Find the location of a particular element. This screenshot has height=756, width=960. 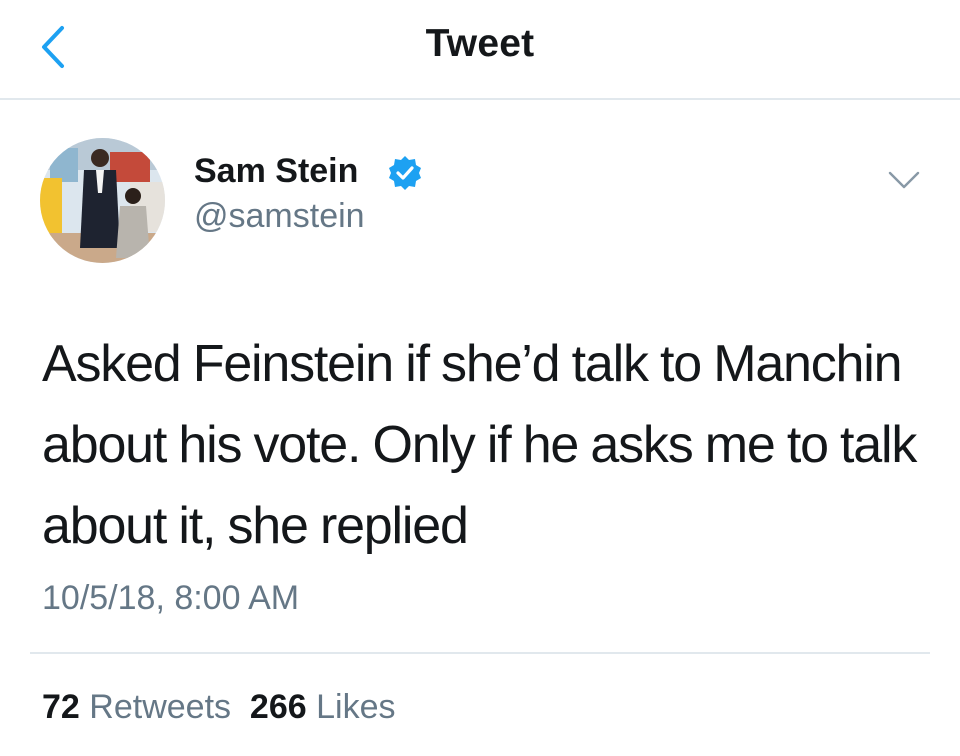

retweets-stat: 72 Retweets is located at coordinates (136, 707).